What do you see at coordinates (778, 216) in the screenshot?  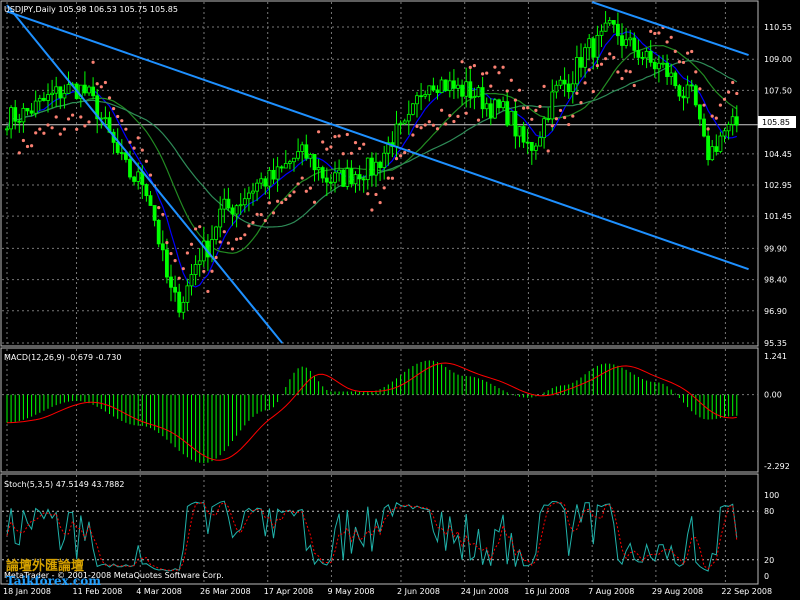 I see `y-tick-label: 101.45` at bounding box center [778, 216].